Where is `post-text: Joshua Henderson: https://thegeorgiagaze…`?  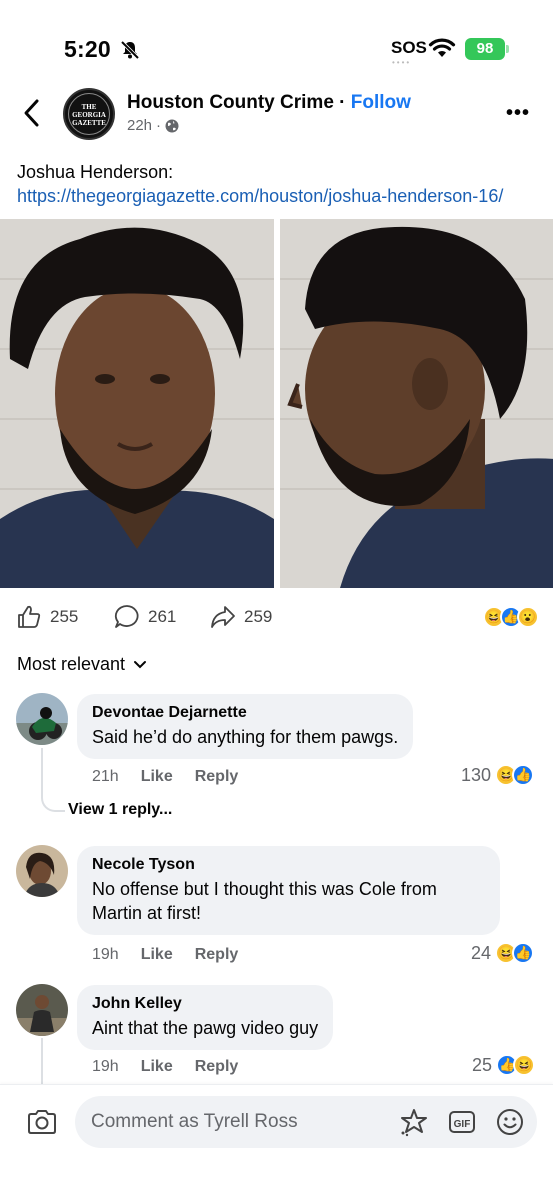 post-text: Joshua Henderson: https://thegeorgiagaze… is located at coordinates (277, 184).